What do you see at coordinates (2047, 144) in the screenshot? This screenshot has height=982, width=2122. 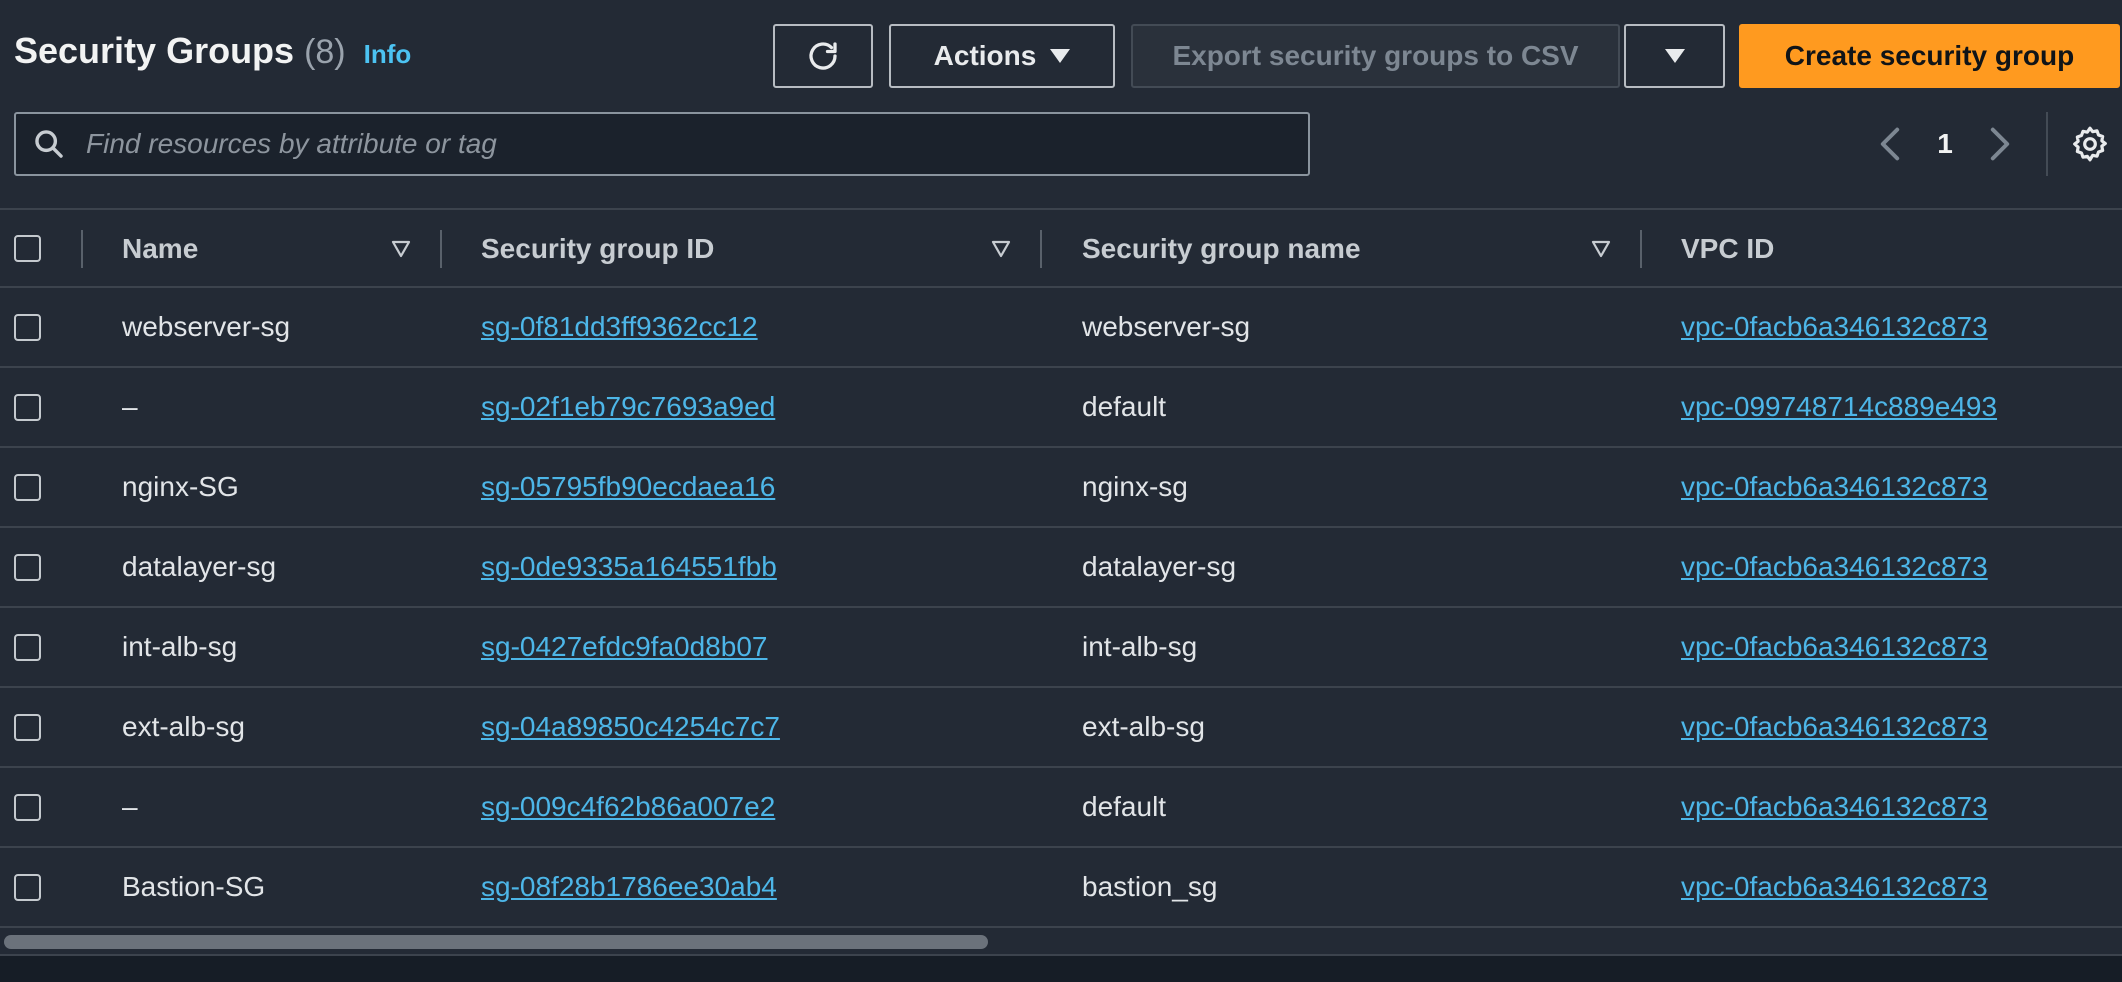 I see `pager-divider` at bounding box center [2047, 144].